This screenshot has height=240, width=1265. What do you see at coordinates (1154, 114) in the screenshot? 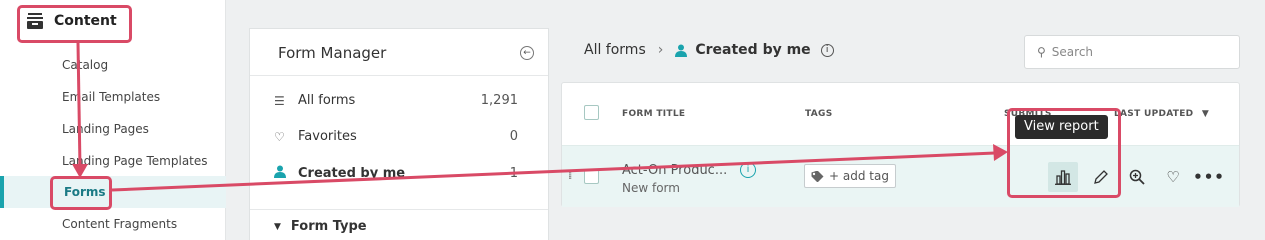
I see `column-header-last-updated-label: LAST UPDATED` at bounding box center [1154, 114].